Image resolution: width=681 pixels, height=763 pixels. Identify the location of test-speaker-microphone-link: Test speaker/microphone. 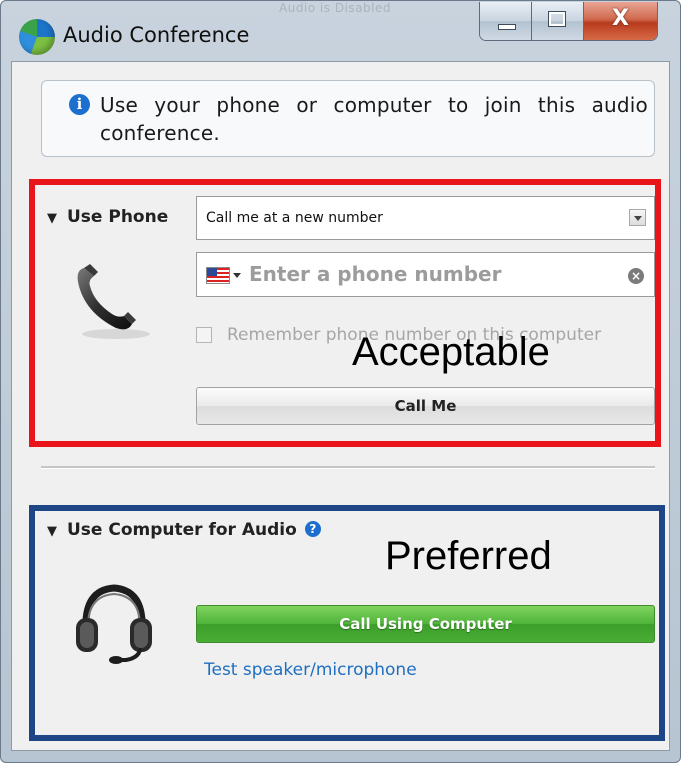
(310, 670).